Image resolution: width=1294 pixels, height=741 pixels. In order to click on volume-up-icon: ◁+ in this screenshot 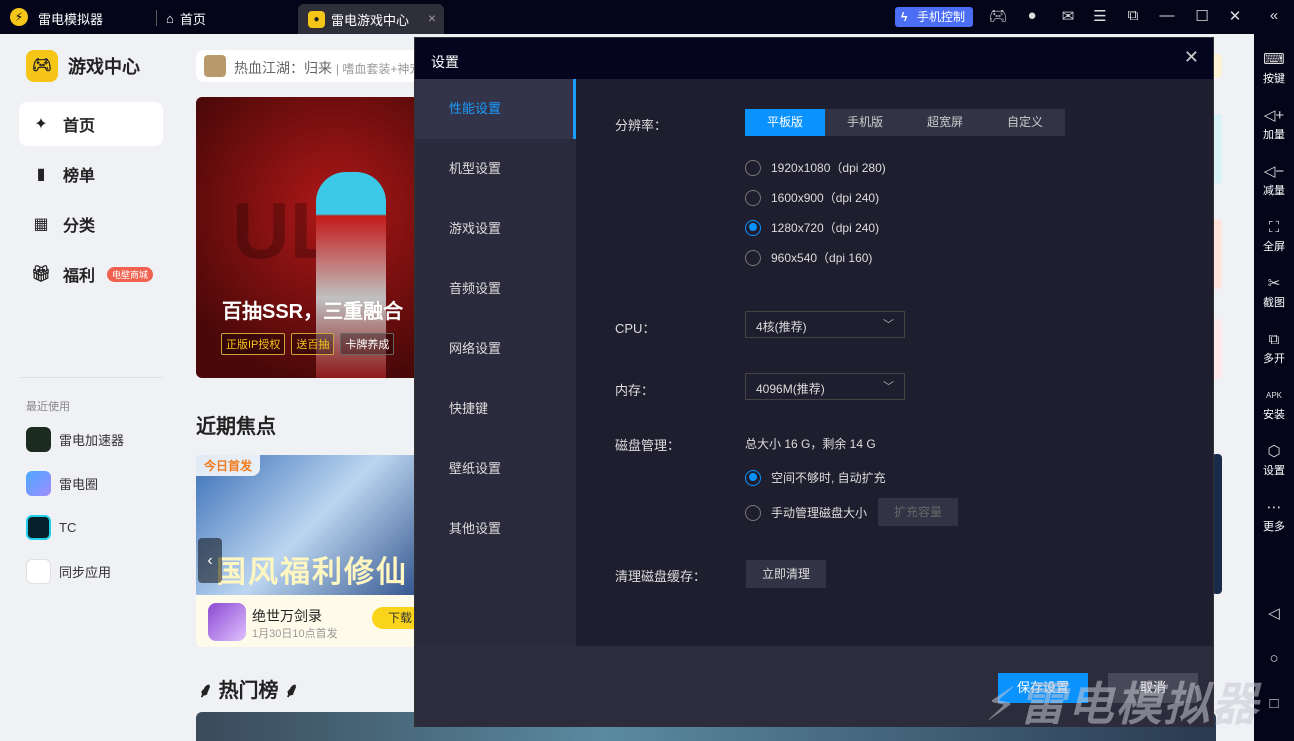, I will do `click(1274, 115)`.